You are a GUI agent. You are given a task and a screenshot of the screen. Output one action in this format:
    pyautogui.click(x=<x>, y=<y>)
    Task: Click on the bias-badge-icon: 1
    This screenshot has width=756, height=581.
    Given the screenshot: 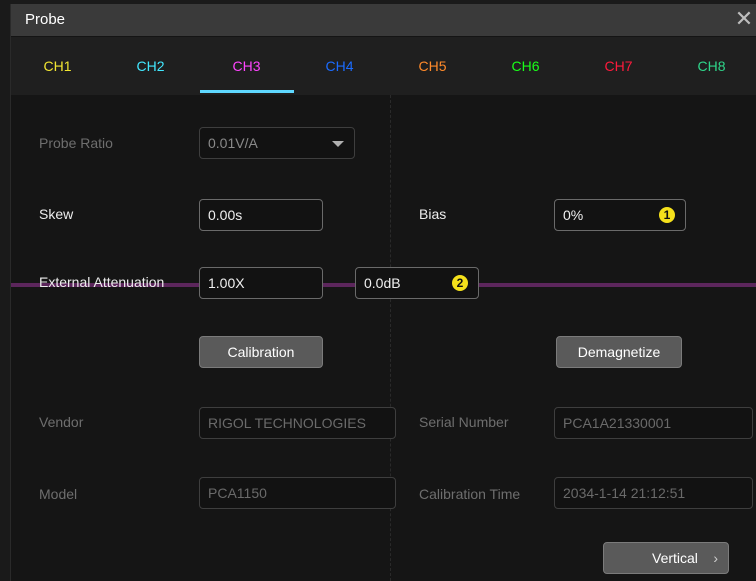 What is the action you would take?
    pyautogui.click(x=667, y=215)
    